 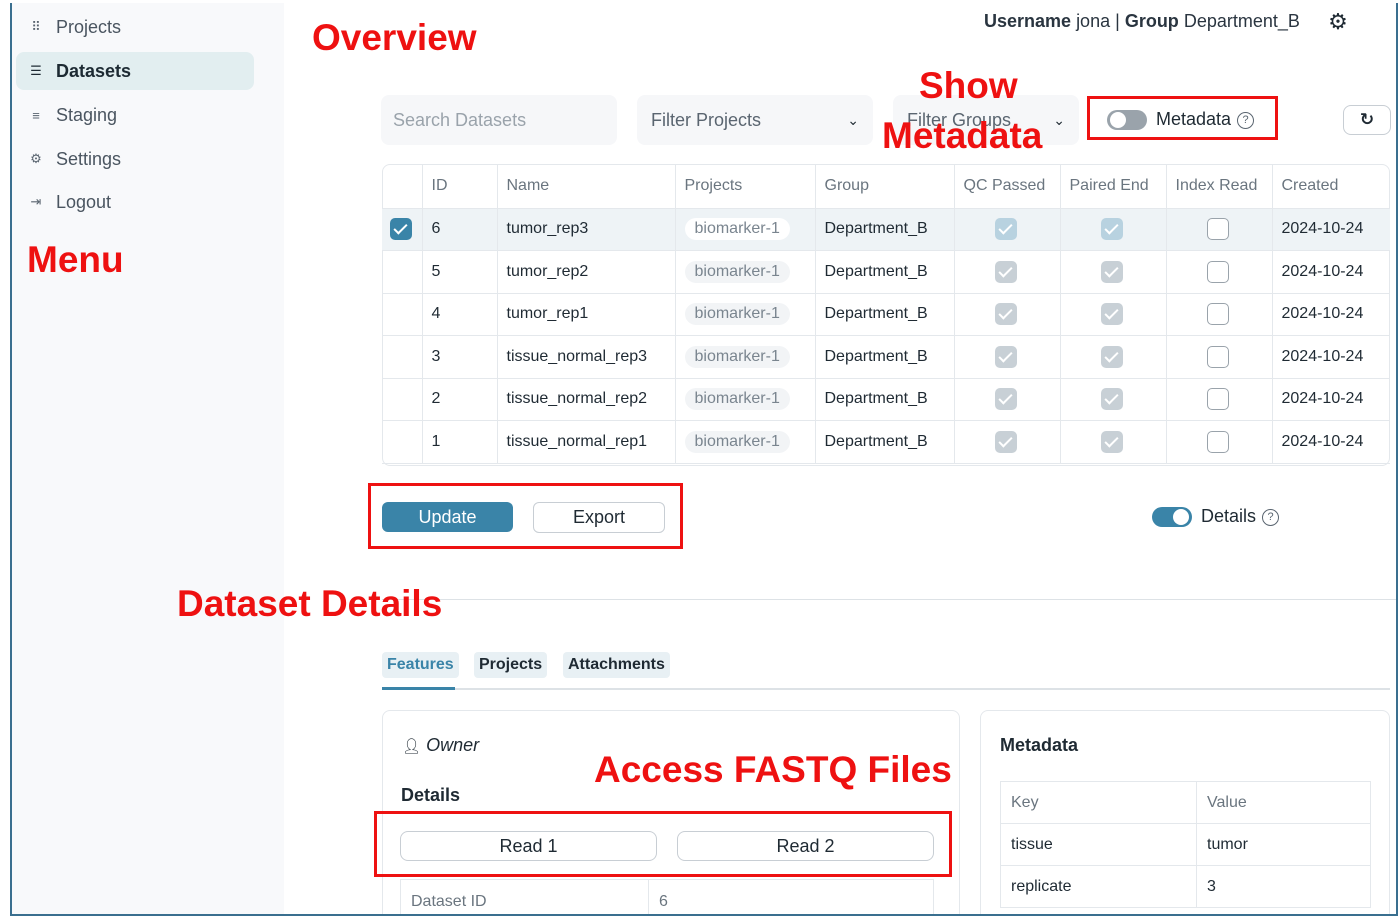 What do you see at coordinates (453, 745) in the screenshot?
I see `owner-label: Owner` at bounding box center [453, 745].